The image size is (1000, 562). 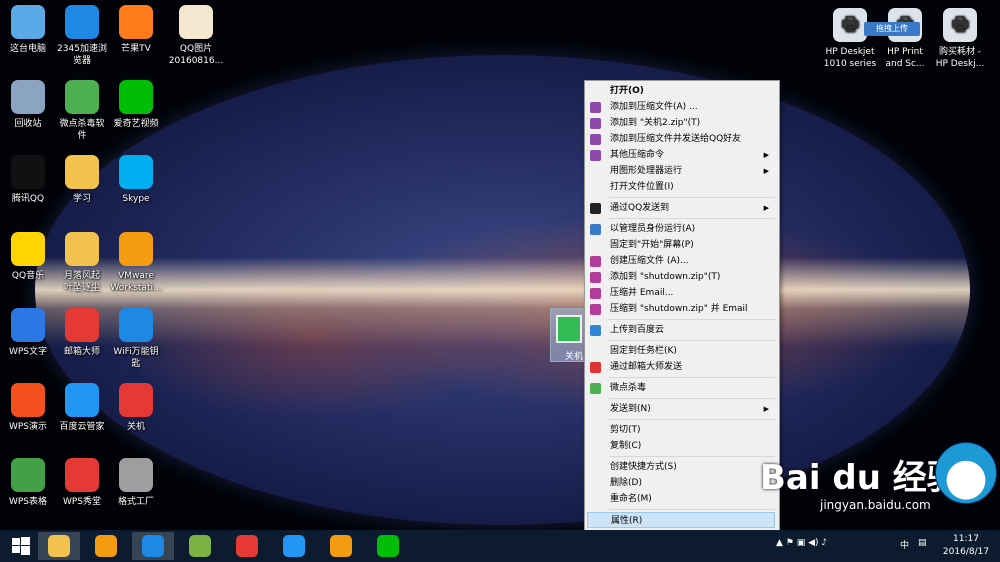 What do you see at coordinates (637, 330) in the screenshot?
I see `menu-item-label: 上传到百度云` at bounding box center [637, 330].